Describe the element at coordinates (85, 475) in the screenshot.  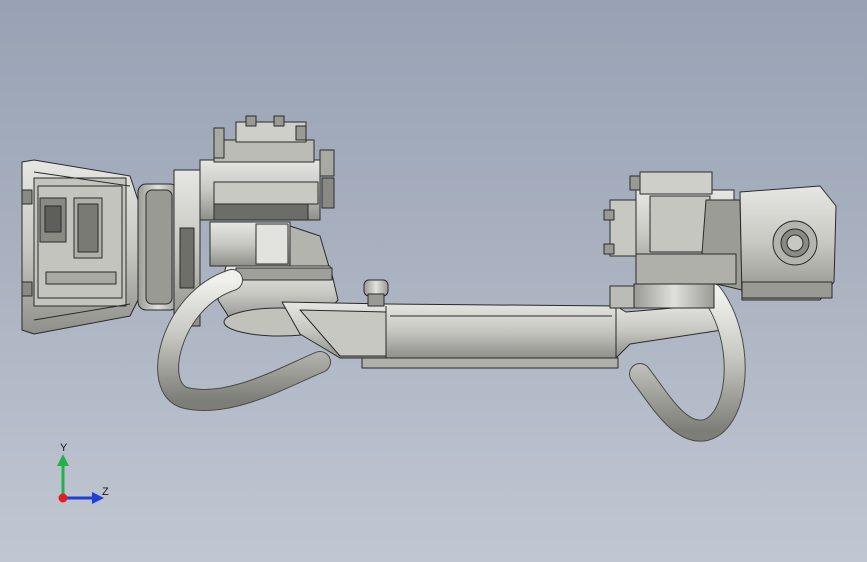
I see `coordinate-triad: Y Z` at that location.